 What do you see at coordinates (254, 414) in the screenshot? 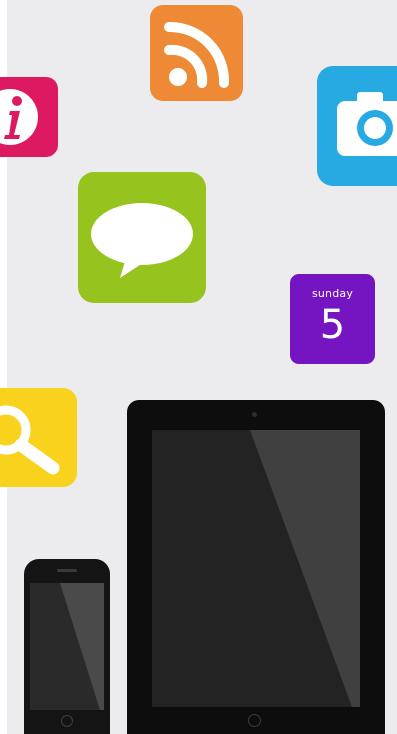
I see `tablet-camera` at bounding box center [254, 414].